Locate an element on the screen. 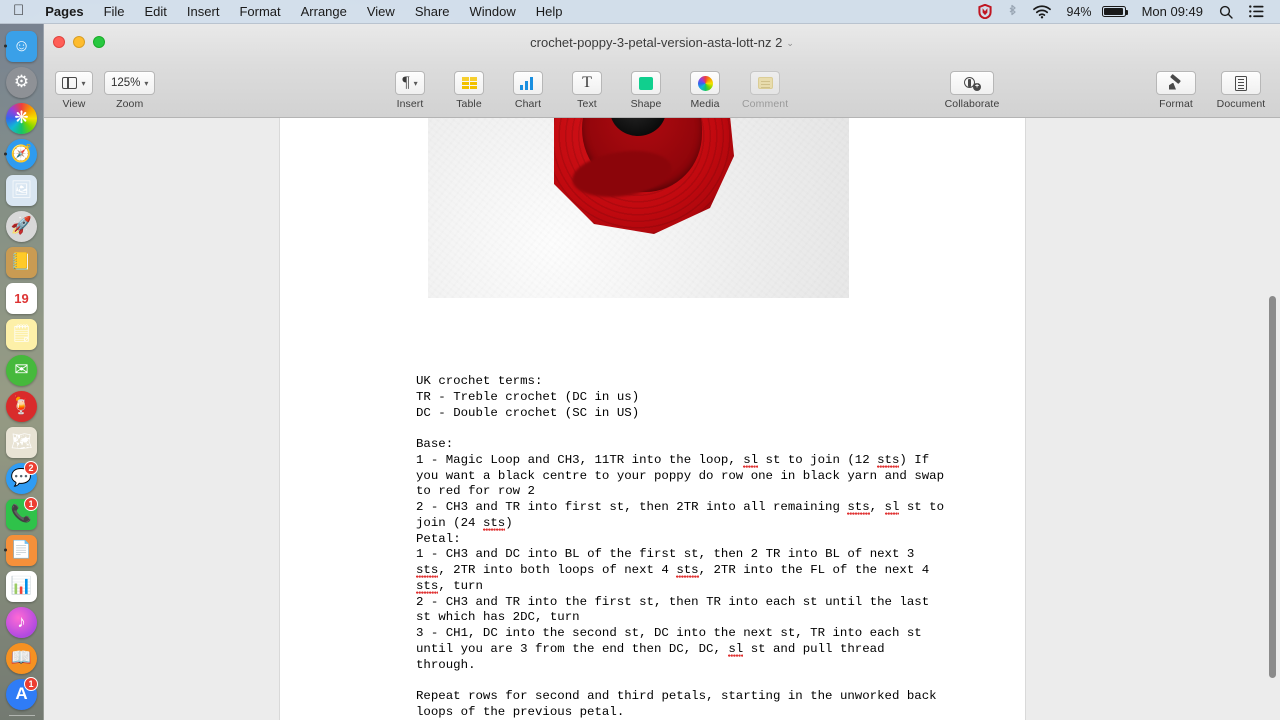 Image resolution: width=1280 pixels, height=720 pixels. mail-green-icon: ✉ is located at coordinates (21, 370).